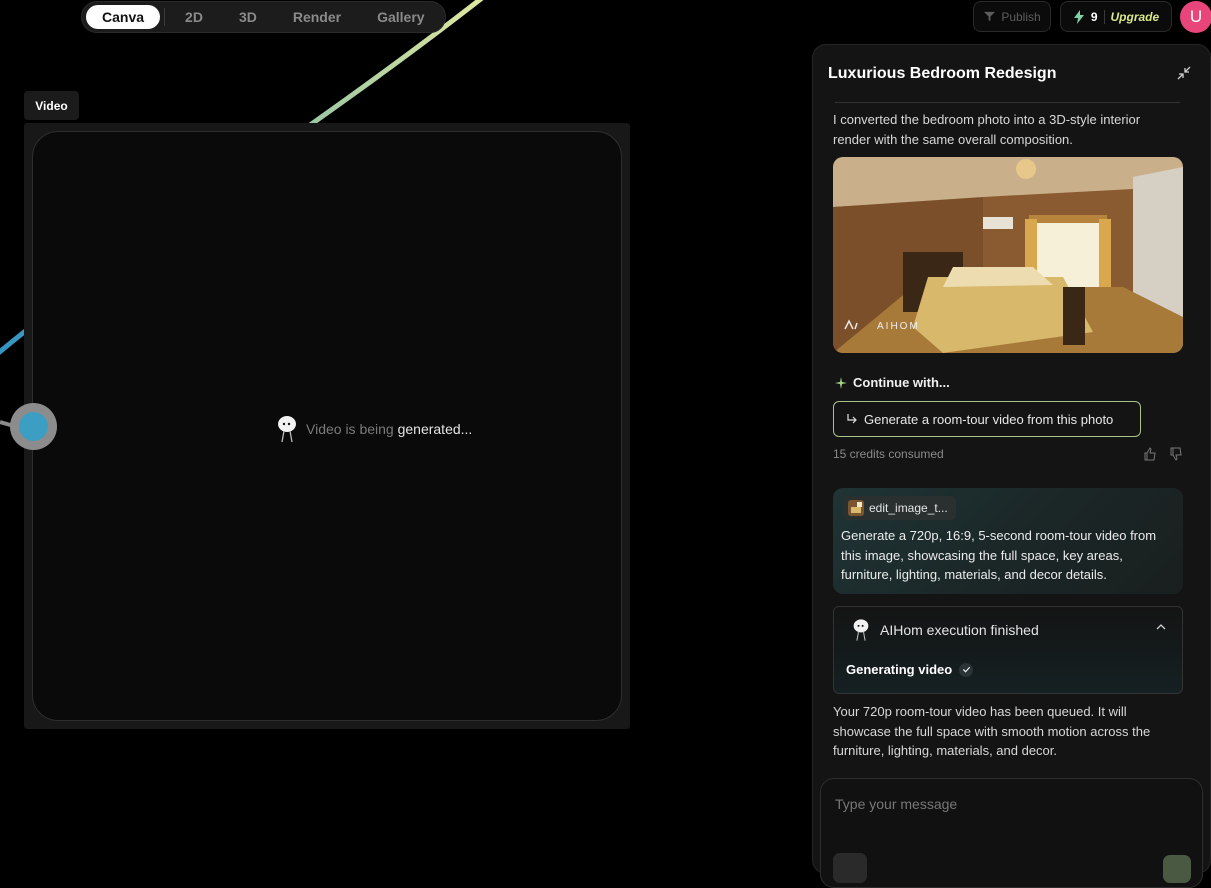  Describe the element at coordinates (841, 382) in the screenshot. I see `sparkle-icon` at that location.